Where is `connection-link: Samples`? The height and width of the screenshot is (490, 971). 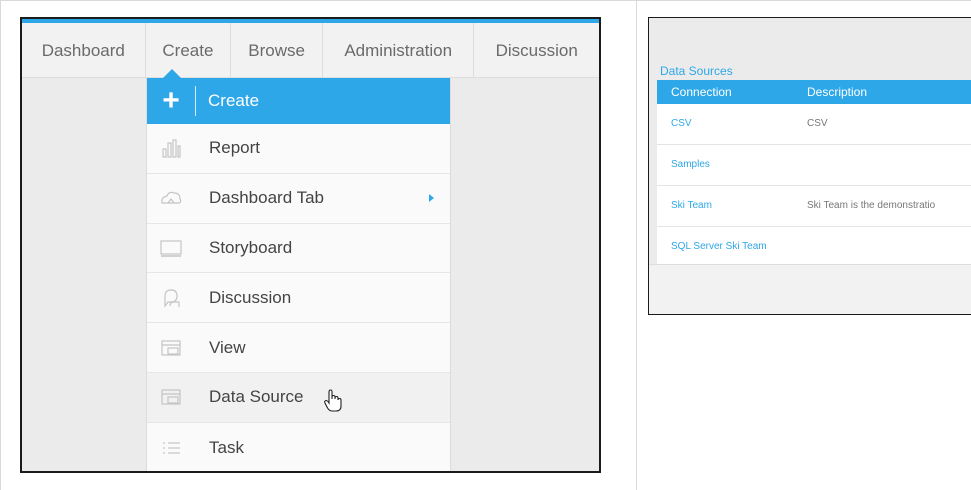
connection-link: Samples is located at coordinates (690, 164).